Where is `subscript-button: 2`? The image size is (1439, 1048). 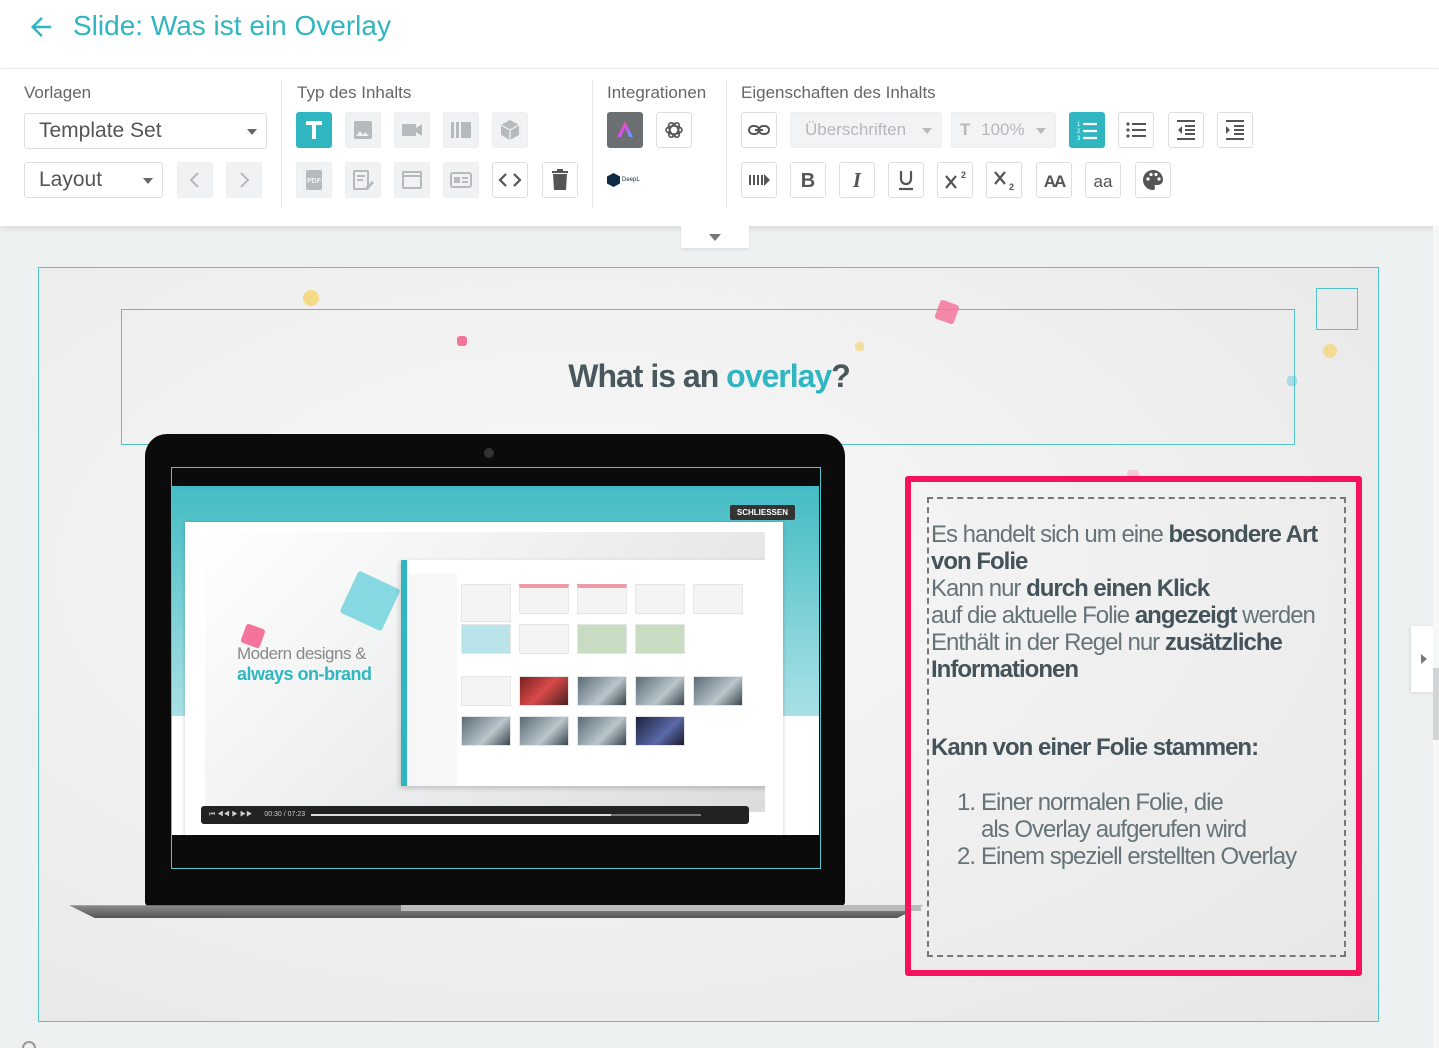
subscript-button: 2 is located at coordinates (1004, 180).